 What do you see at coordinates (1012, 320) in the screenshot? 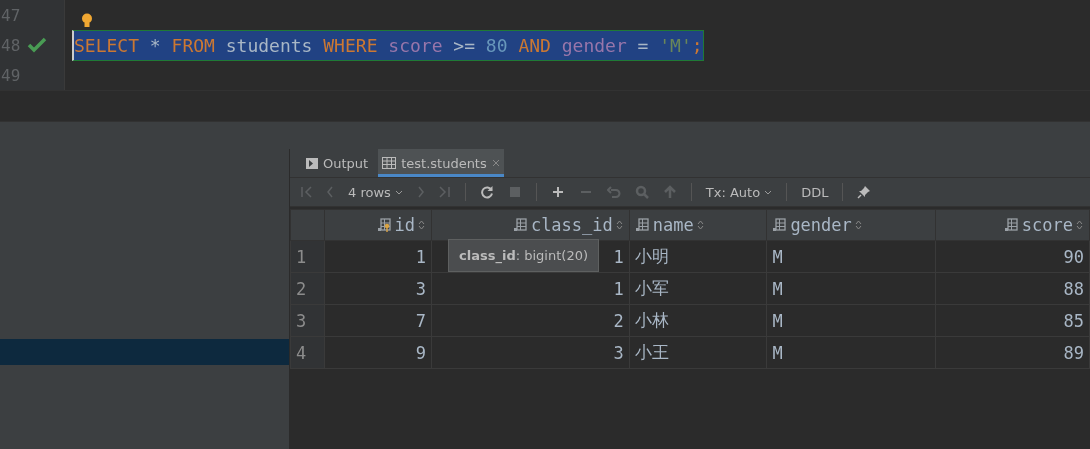
I see `table-cell: 85` at bounding box center [1012, 320].